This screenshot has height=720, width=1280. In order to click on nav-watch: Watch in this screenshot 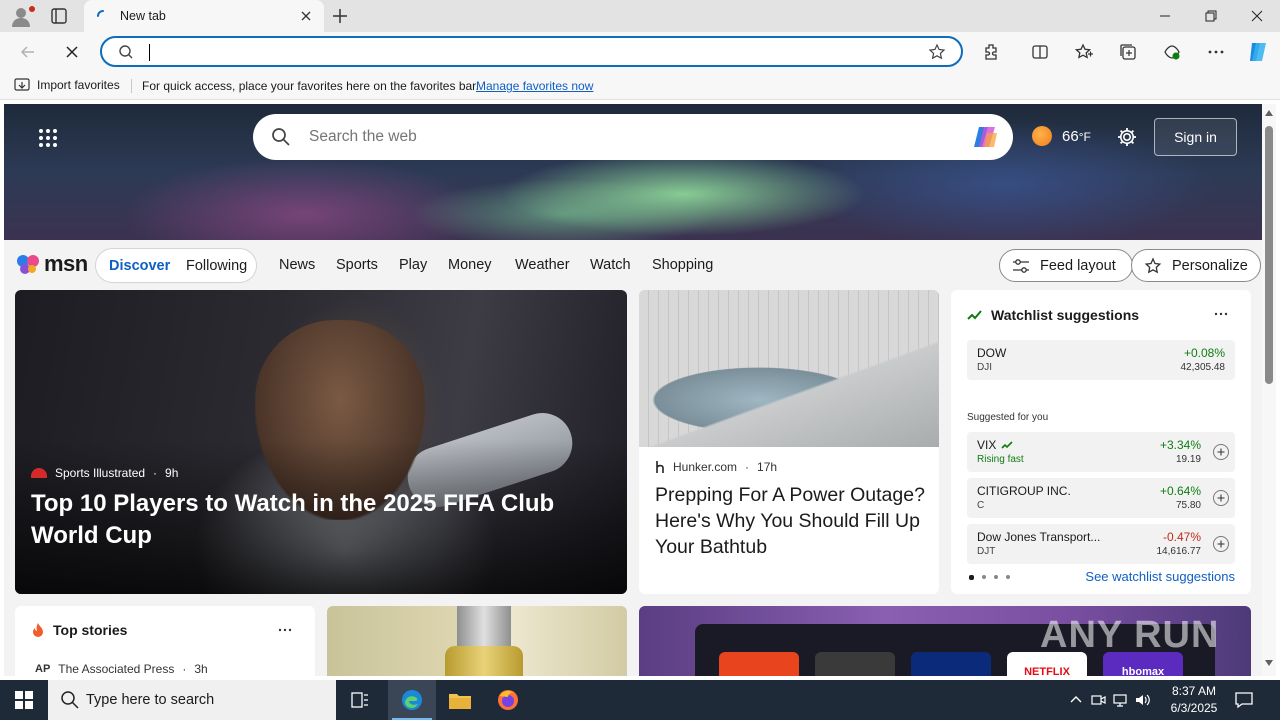, I will do `click(610, 265)`.